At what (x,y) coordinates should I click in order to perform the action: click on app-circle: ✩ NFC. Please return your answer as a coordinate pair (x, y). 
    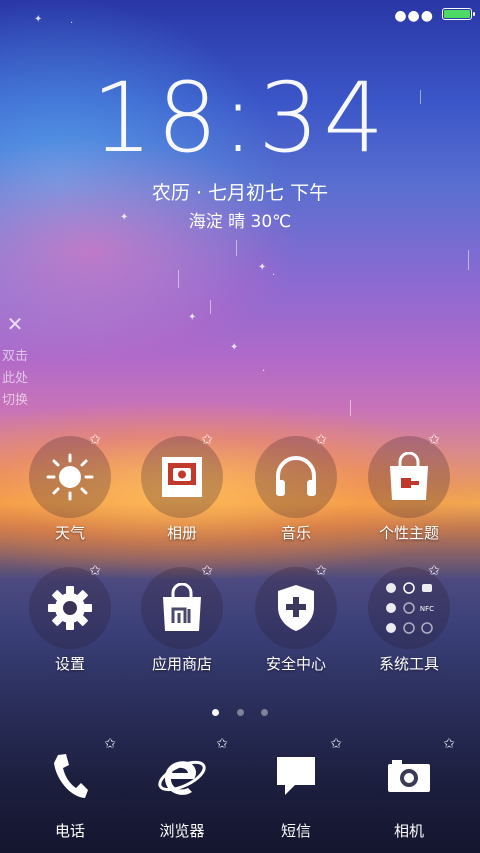
    Looking at the image, I should click on (409, 606).